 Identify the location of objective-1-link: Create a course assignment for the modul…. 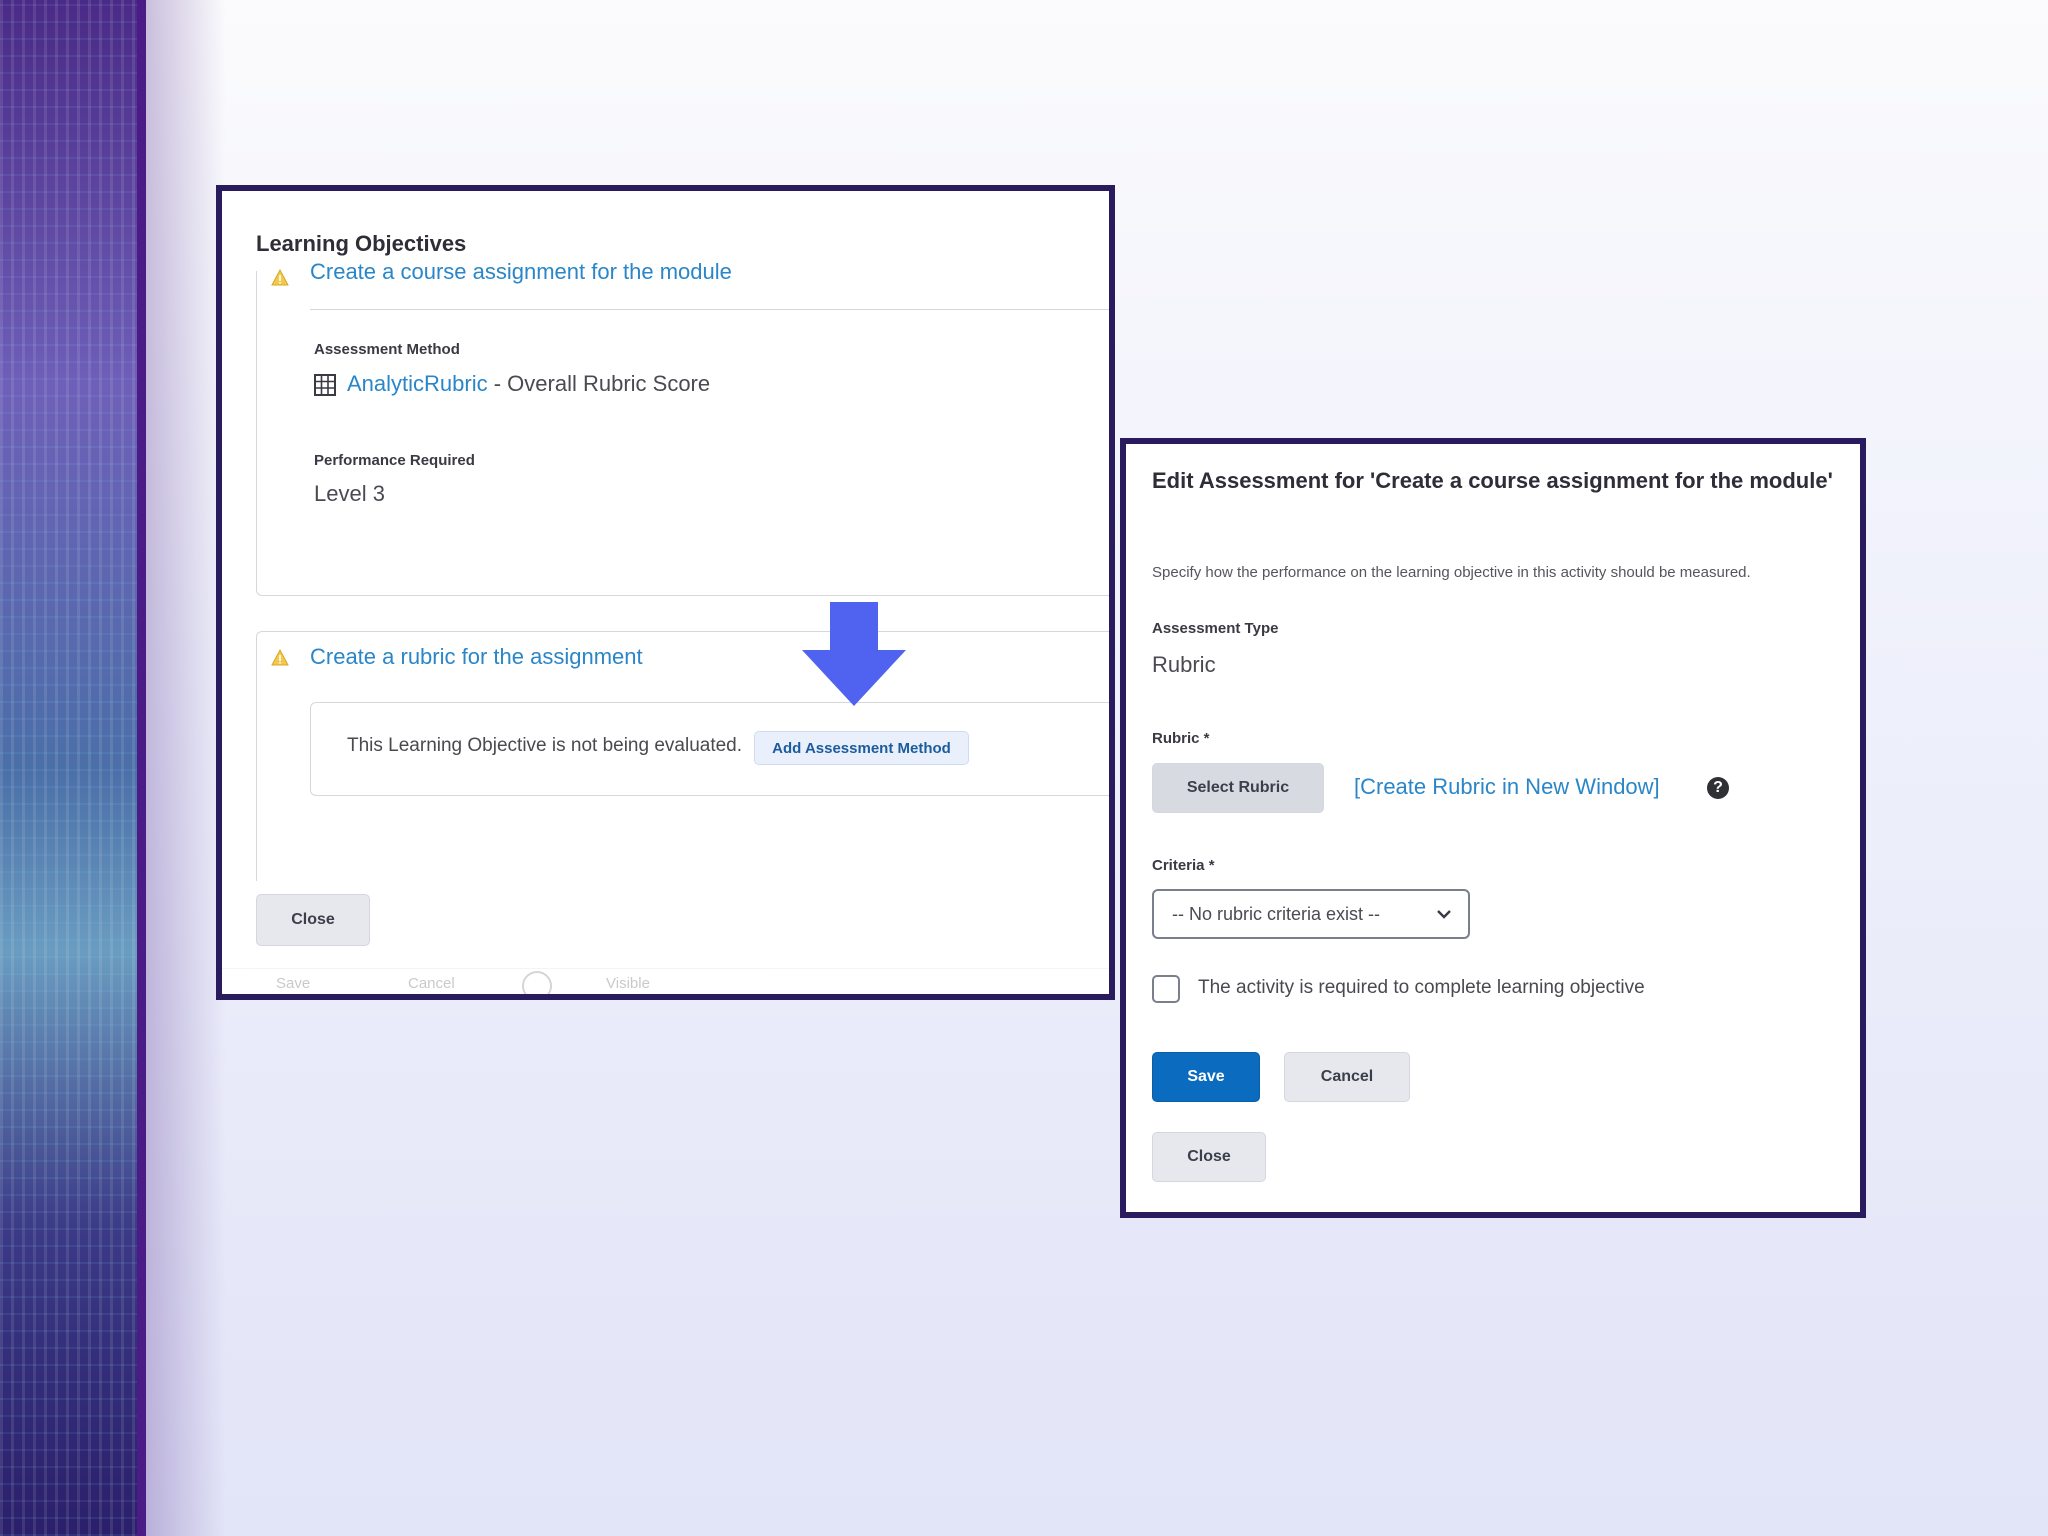
(521, 272).